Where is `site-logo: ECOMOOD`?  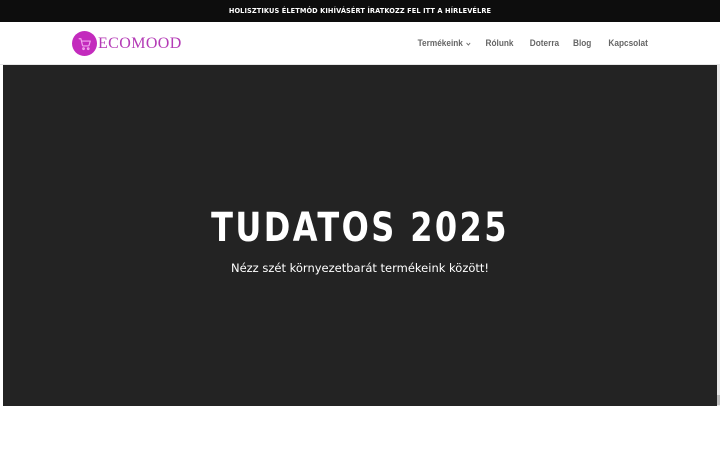
site-logo: ECOMOOD is located at coordinates (127, 43).